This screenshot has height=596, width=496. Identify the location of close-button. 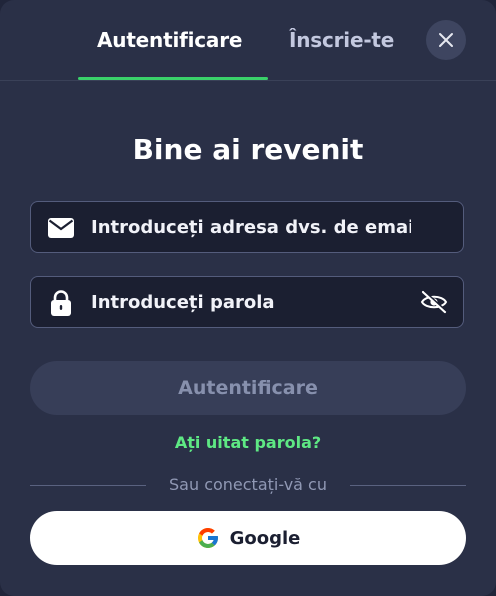
(446, 40).